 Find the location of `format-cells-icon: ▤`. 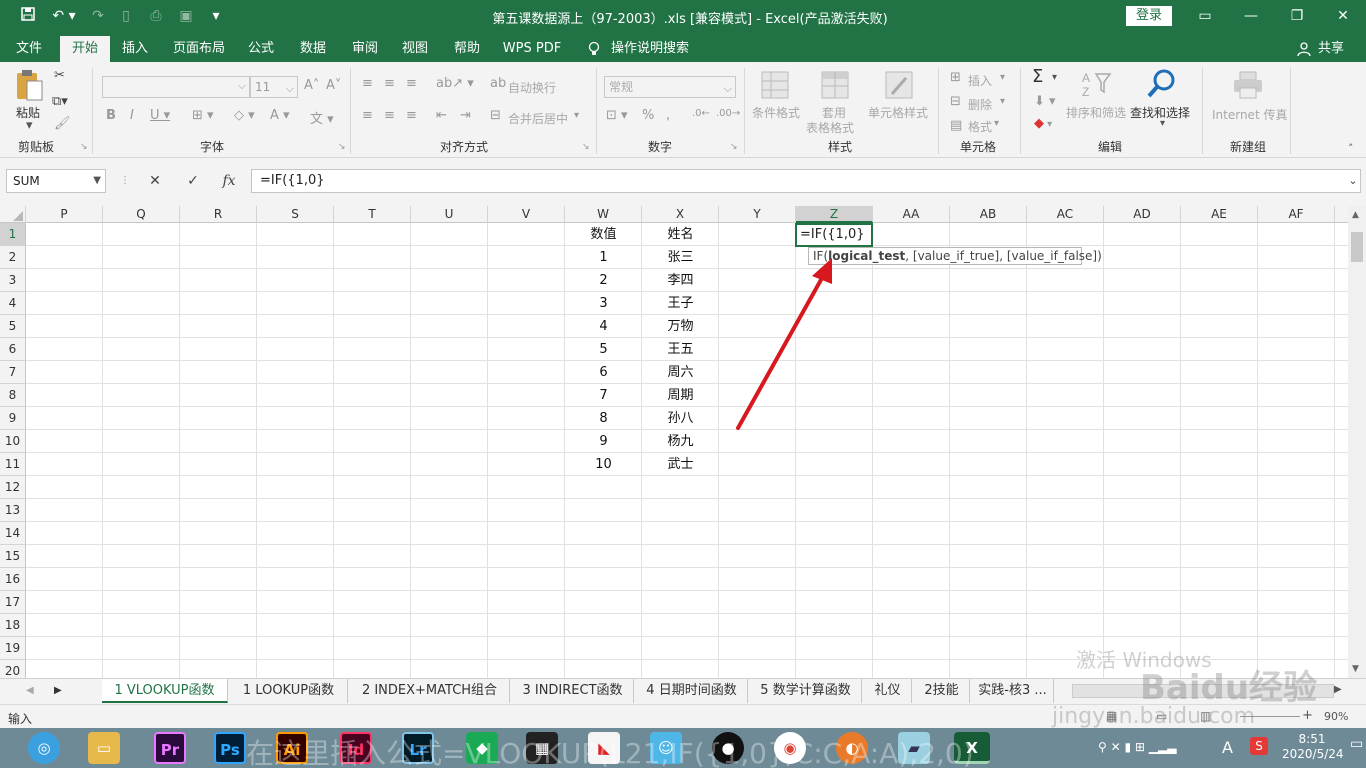

format-cells-icon: ▤ is located at coordinates (956, 125).